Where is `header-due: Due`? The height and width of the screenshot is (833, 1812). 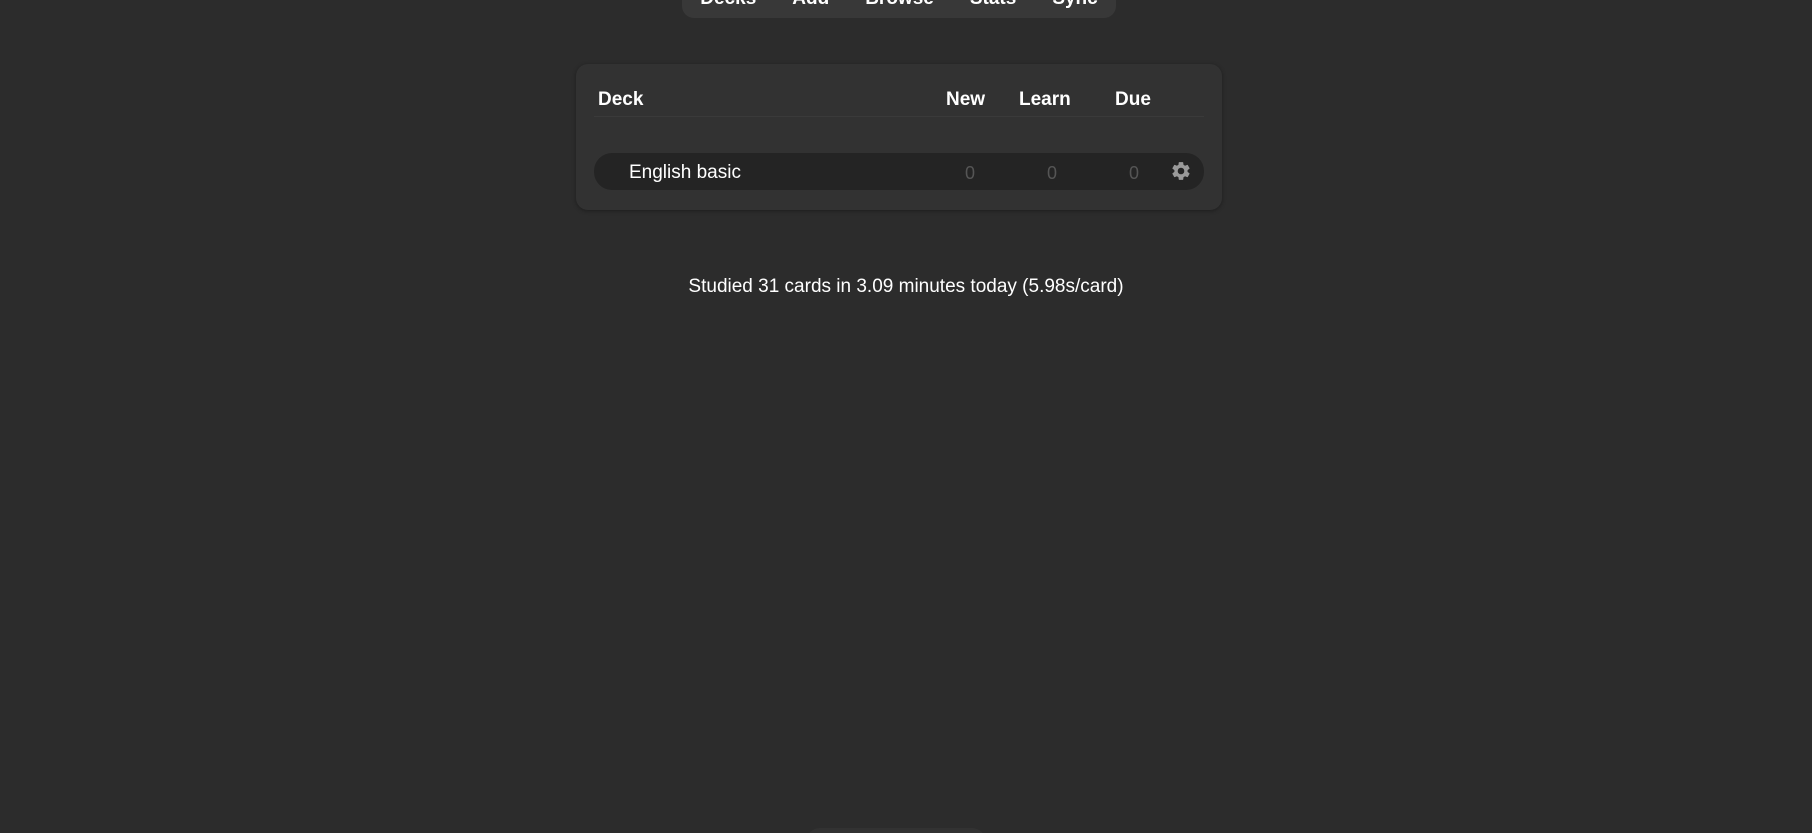
header-due: Due is located at coordinates (1133, 99).